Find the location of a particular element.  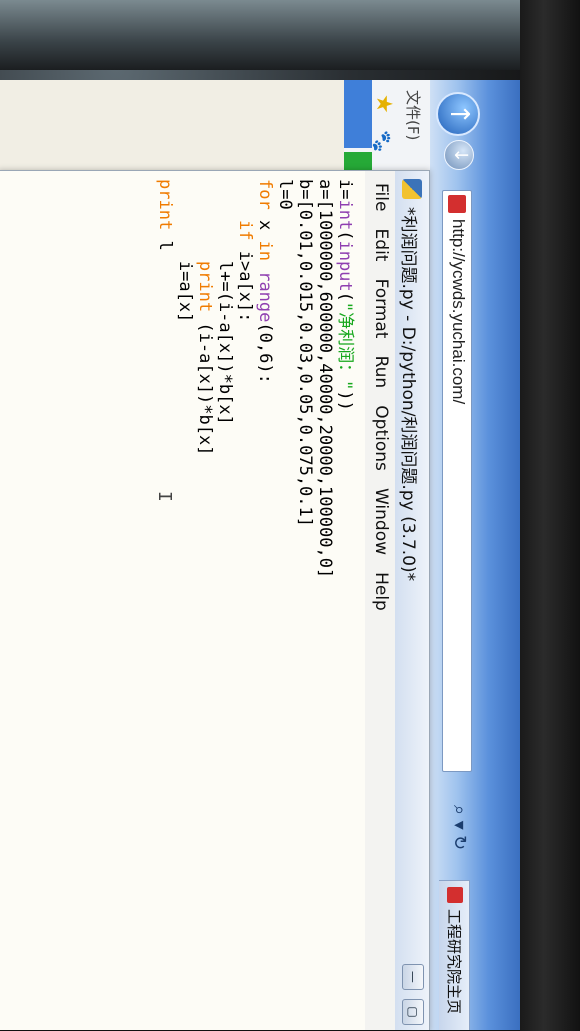

tab-favicon-icon is located at coordinates (455, 895).